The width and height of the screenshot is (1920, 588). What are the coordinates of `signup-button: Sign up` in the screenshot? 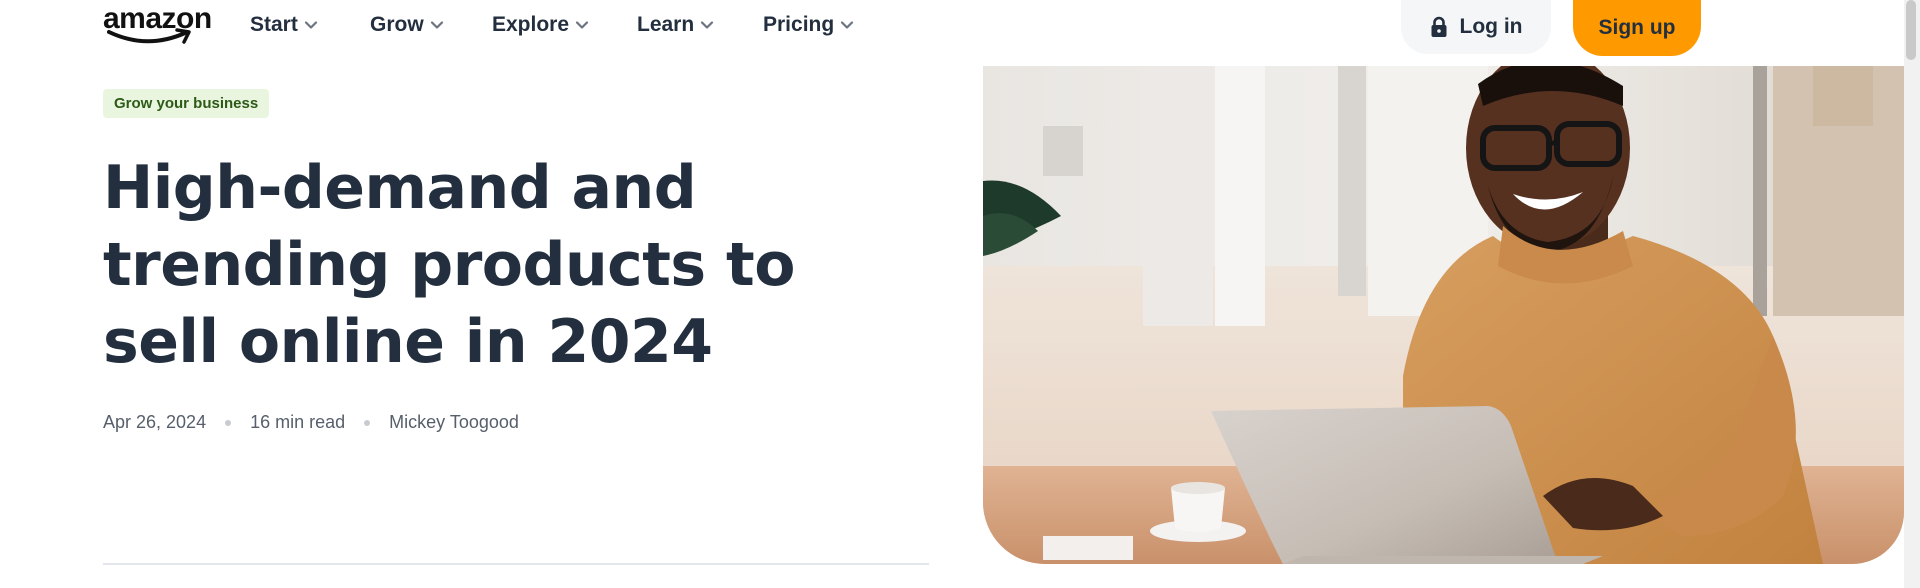 It's located at (1637, 28).